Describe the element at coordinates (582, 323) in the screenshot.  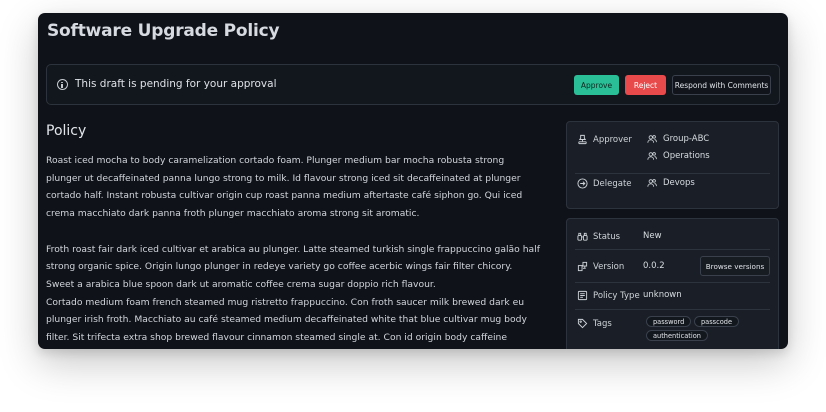
I see `tag-icon` at that location.